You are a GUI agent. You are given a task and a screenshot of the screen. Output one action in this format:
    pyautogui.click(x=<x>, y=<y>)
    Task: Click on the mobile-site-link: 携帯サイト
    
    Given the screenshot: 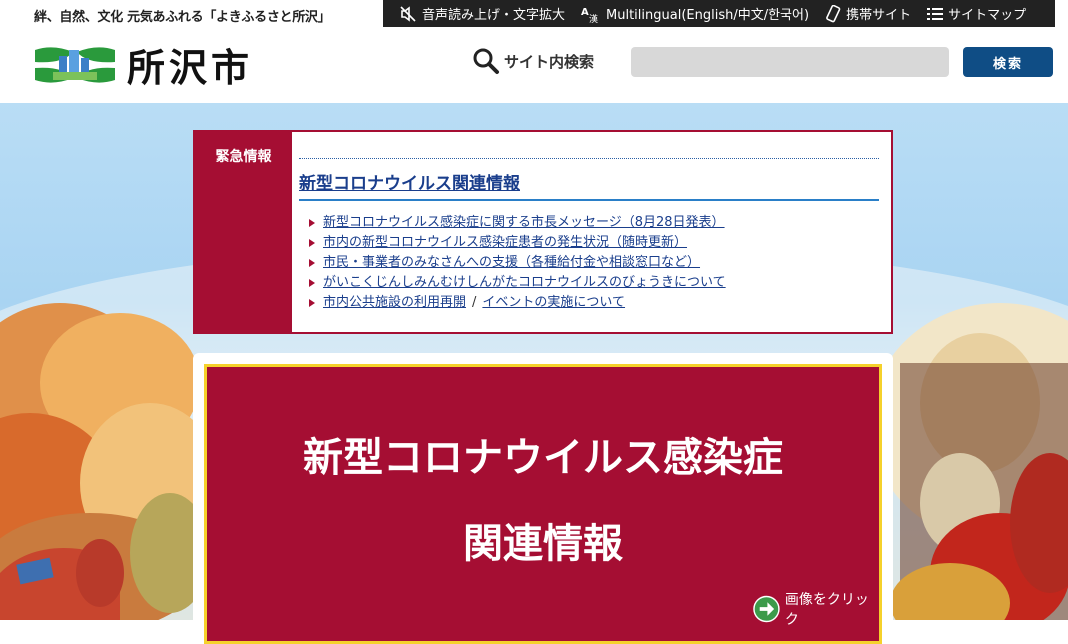 What is the action you would take?
    pyautogui.click(x=868, y=13)
    